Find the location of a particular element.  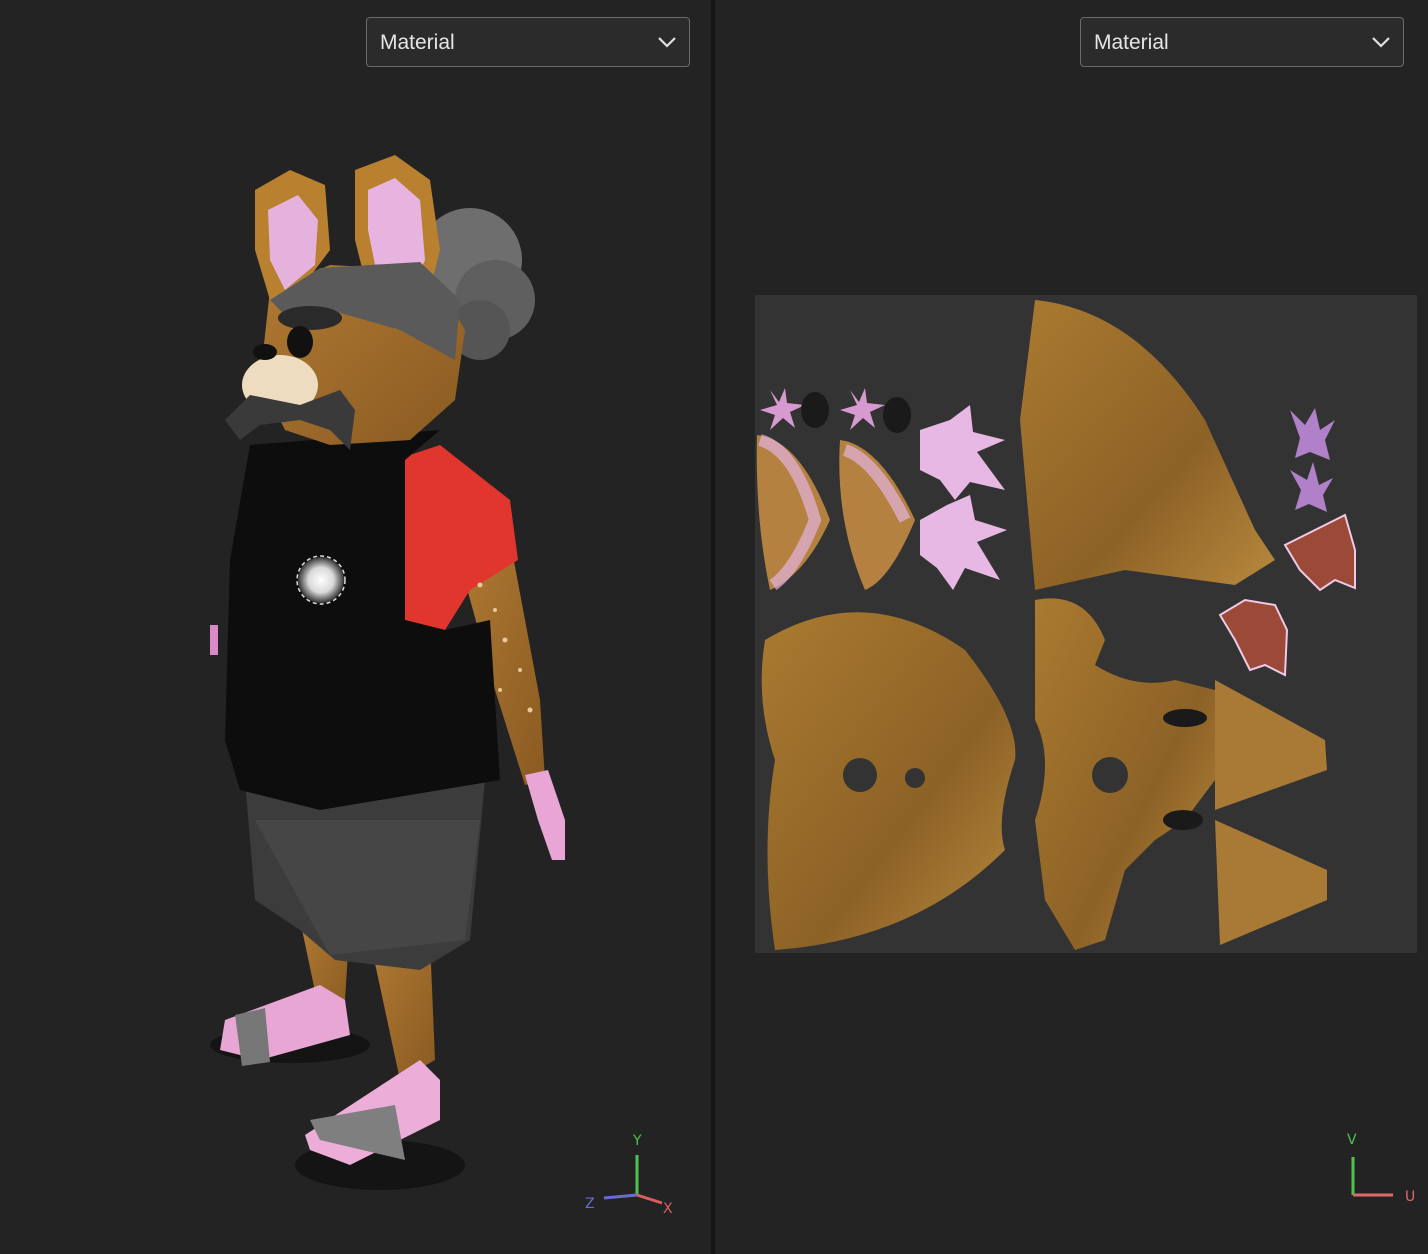

x-axis-line is located at coordinates (649, 1199).